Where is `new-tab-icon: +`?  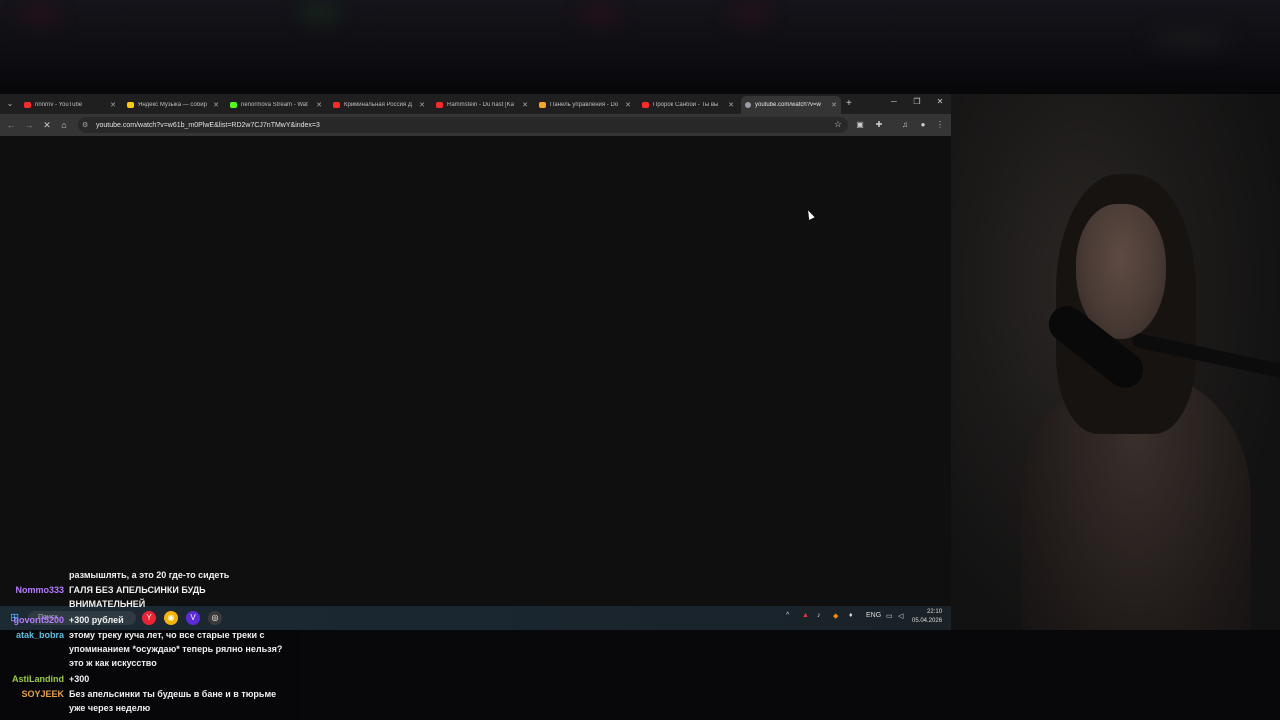 new-tab-icon: + is located at coordinates (849, 103).